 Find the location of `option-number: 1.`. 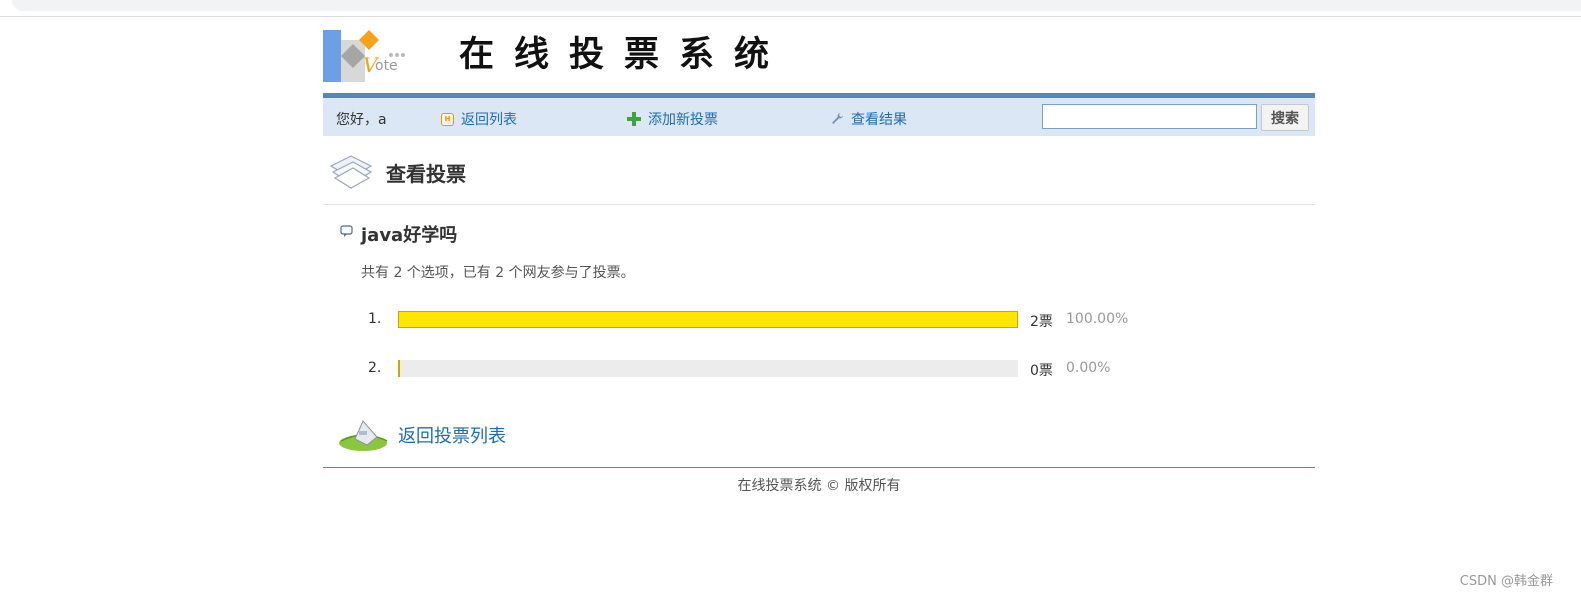

option-number: 1. is located at coordinates (375, 319).